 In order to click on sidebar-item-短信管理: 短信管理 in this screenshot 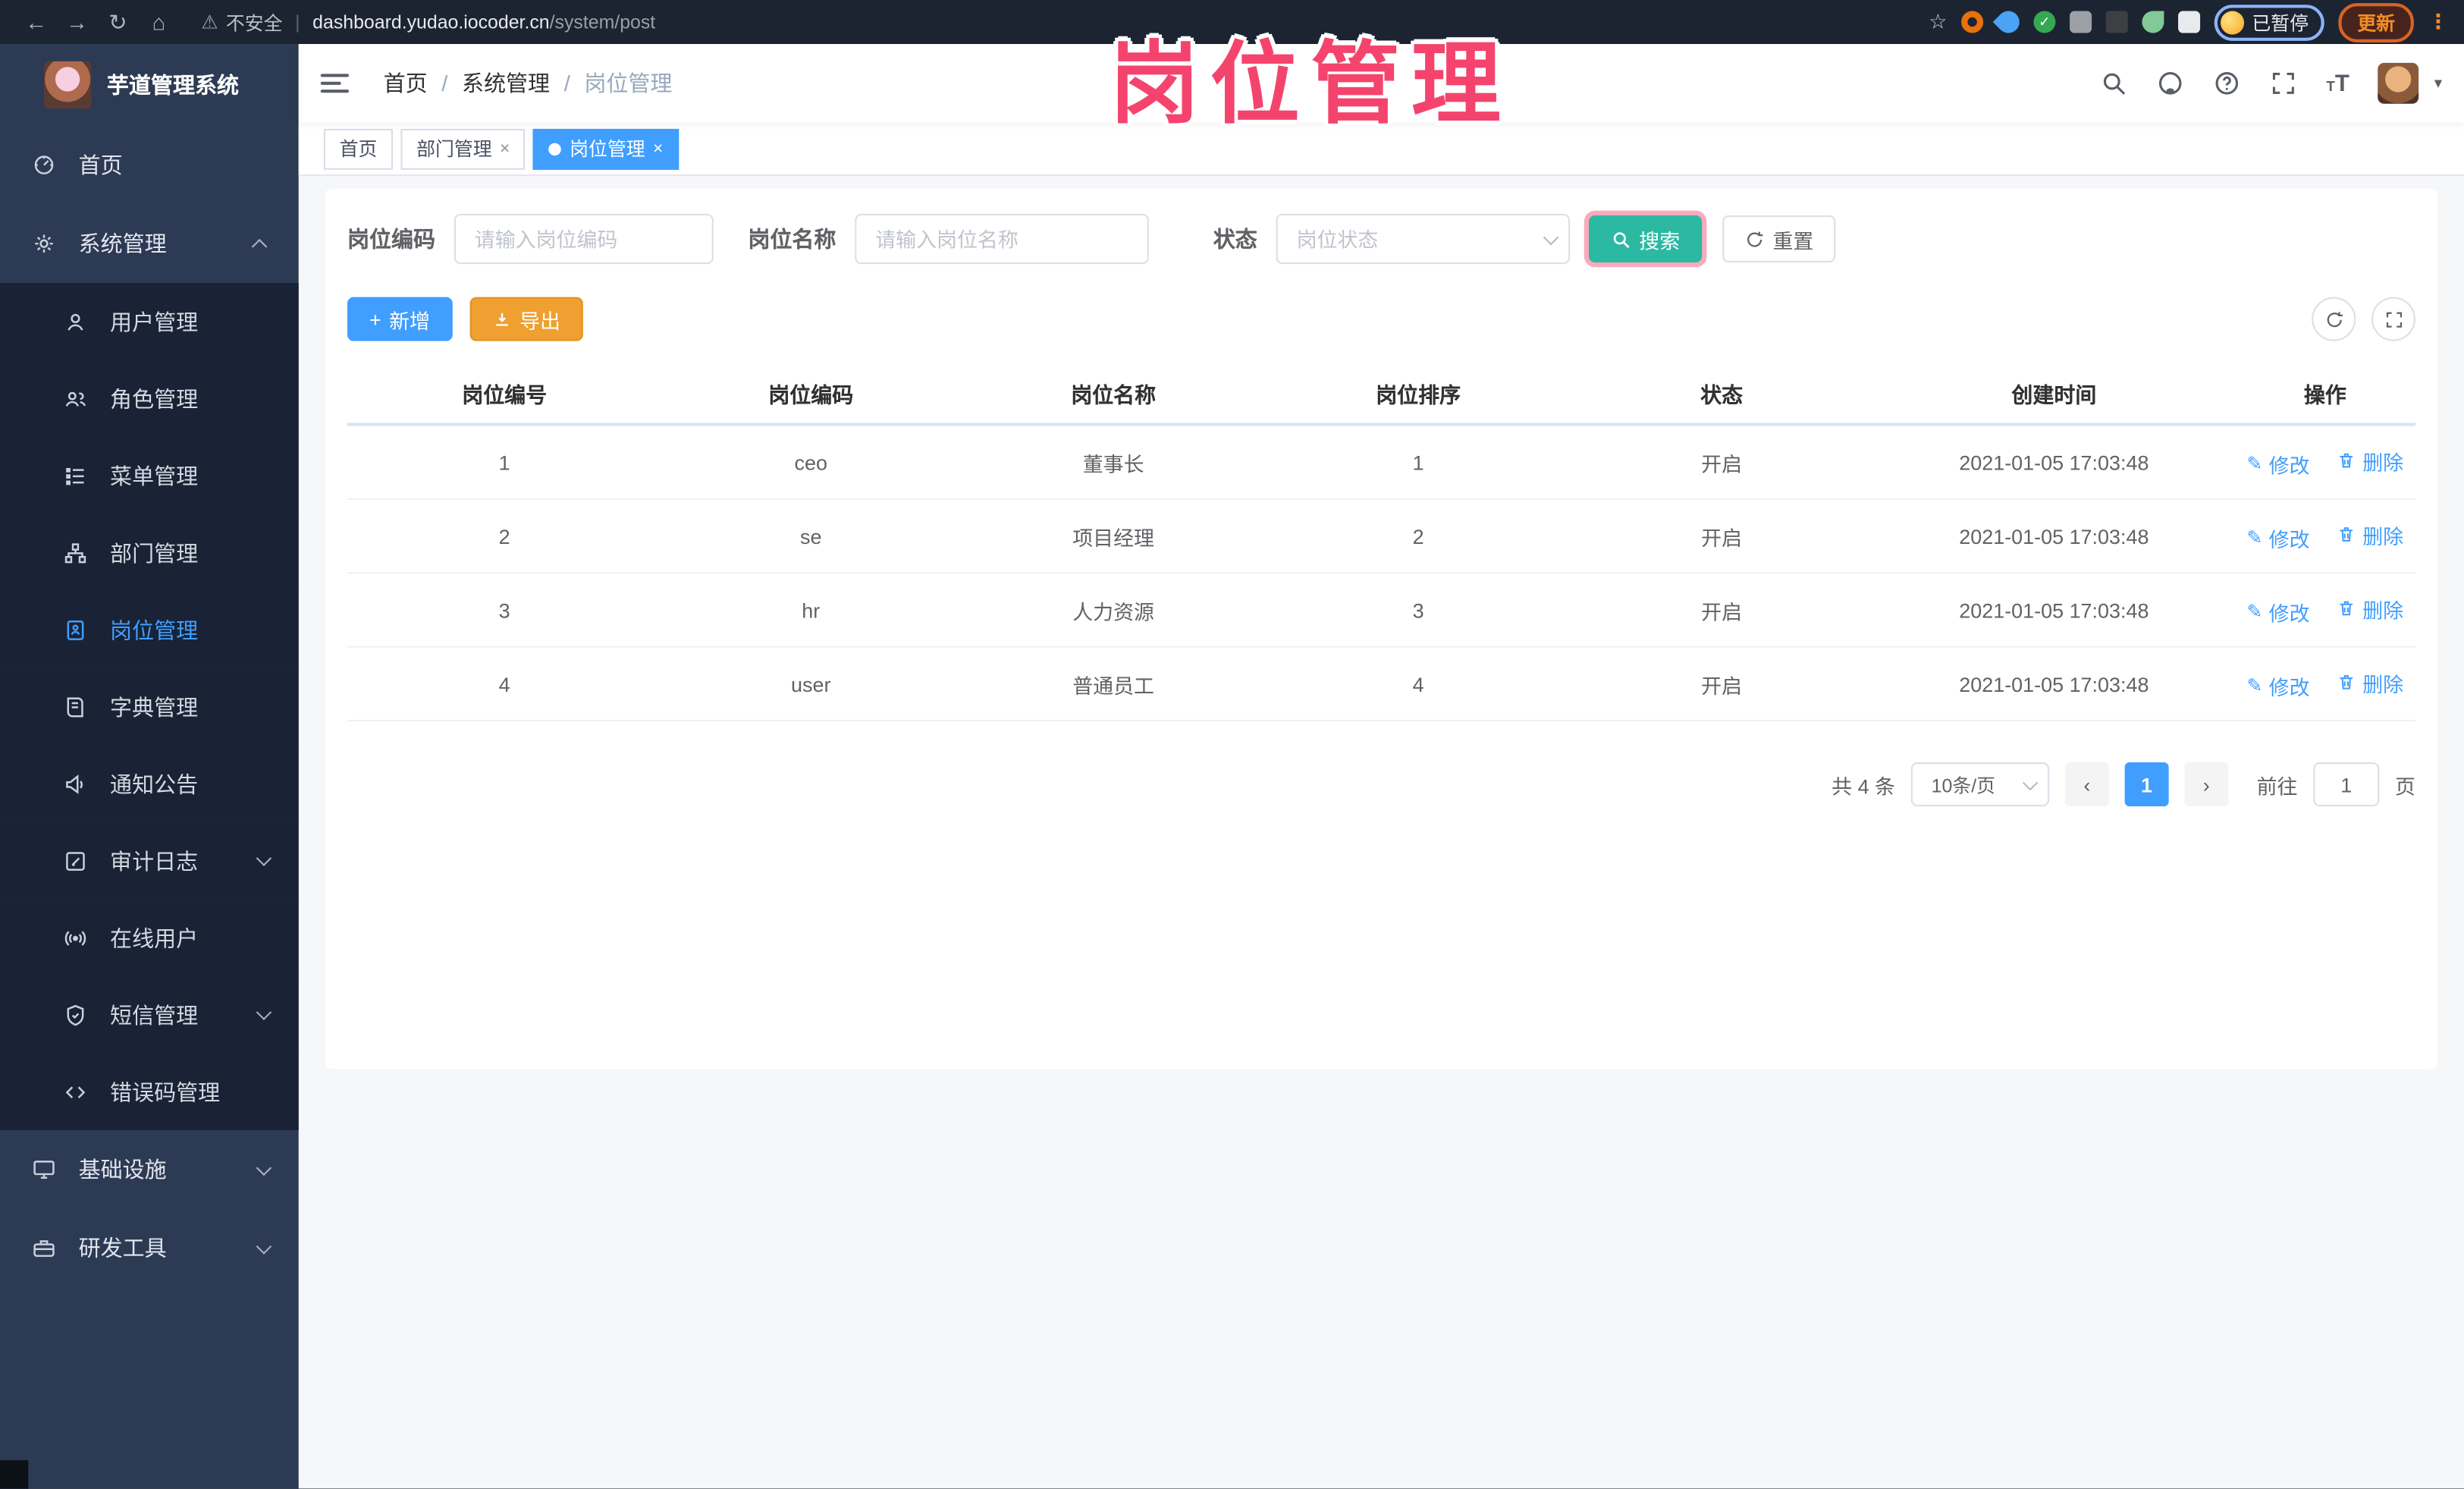, I will do `click(149, 1014)`.